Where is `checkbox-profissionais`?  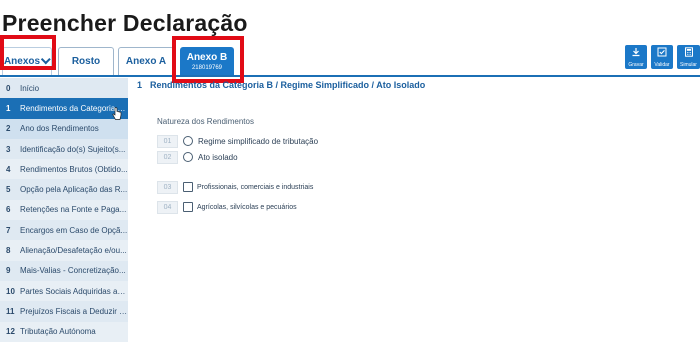
checkbox-profissionais is located at coordinates (188, 187).